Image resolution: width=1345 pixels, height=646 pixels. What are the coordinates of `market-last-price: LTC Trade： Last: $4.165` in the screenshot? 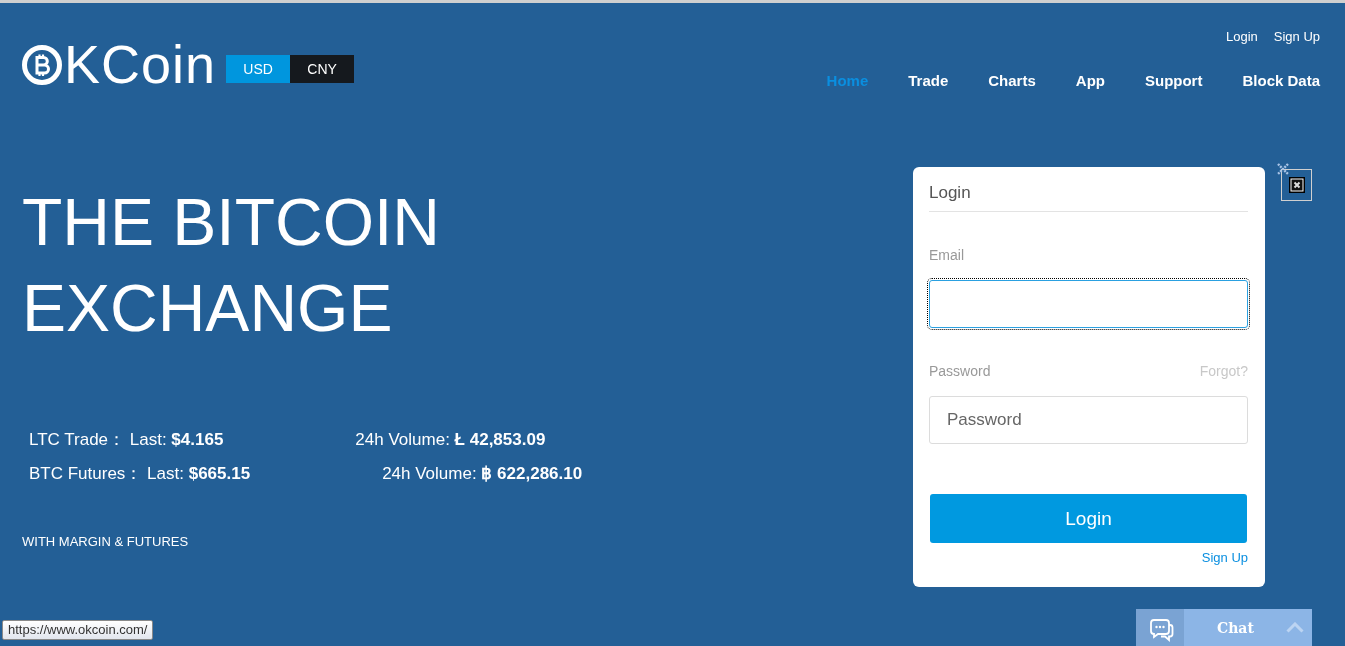 It's located at (126, 440).